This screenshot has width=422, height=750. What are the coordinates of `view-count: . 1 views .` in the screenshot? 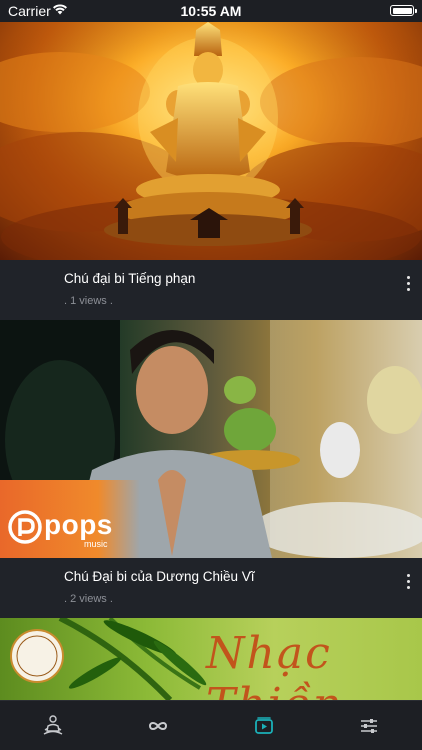 It's located at (88, 301).